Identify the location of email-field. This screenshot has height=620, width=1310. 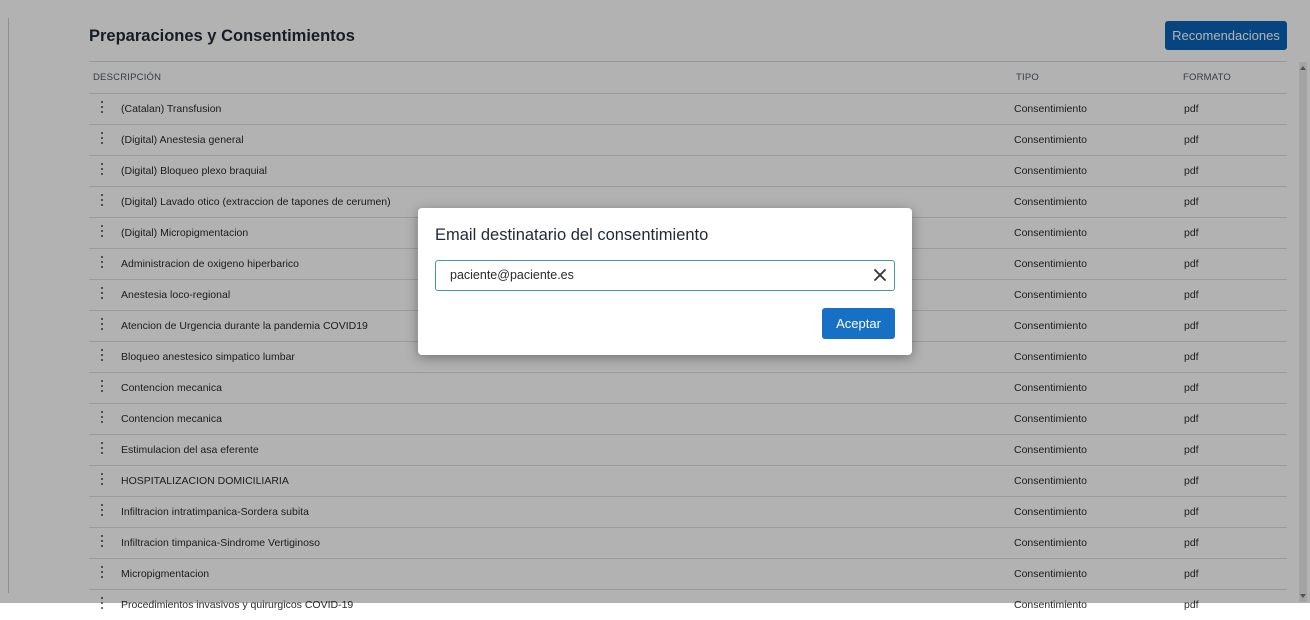
(665, 275).